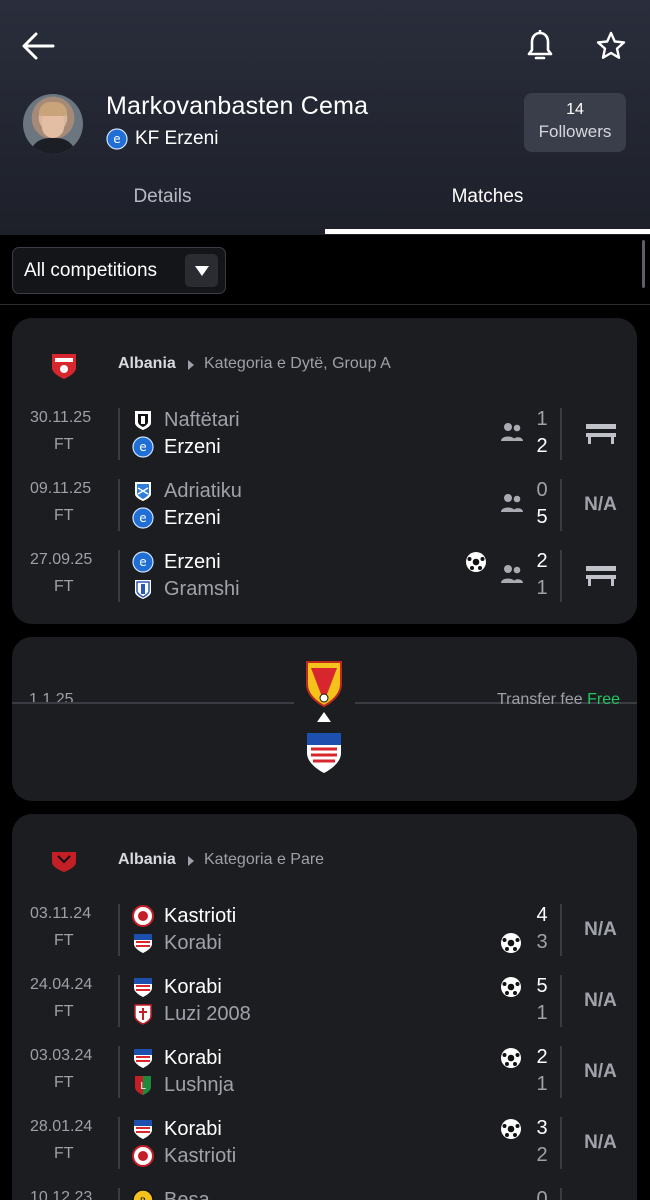 The image size is (650, 1200). Describe the element at coordinates (64, 862) in the screenshot. I see `kategoria-pare-logo-icon` at that location.